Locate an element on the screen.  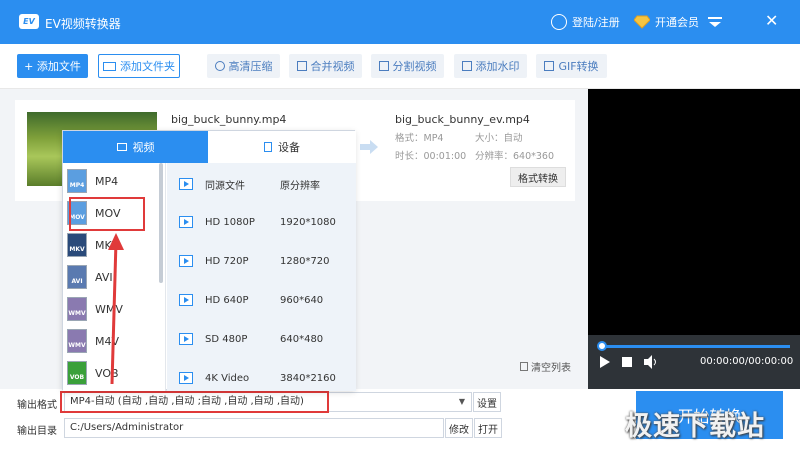
annotation-arrow is located at coordinates (116, 309).